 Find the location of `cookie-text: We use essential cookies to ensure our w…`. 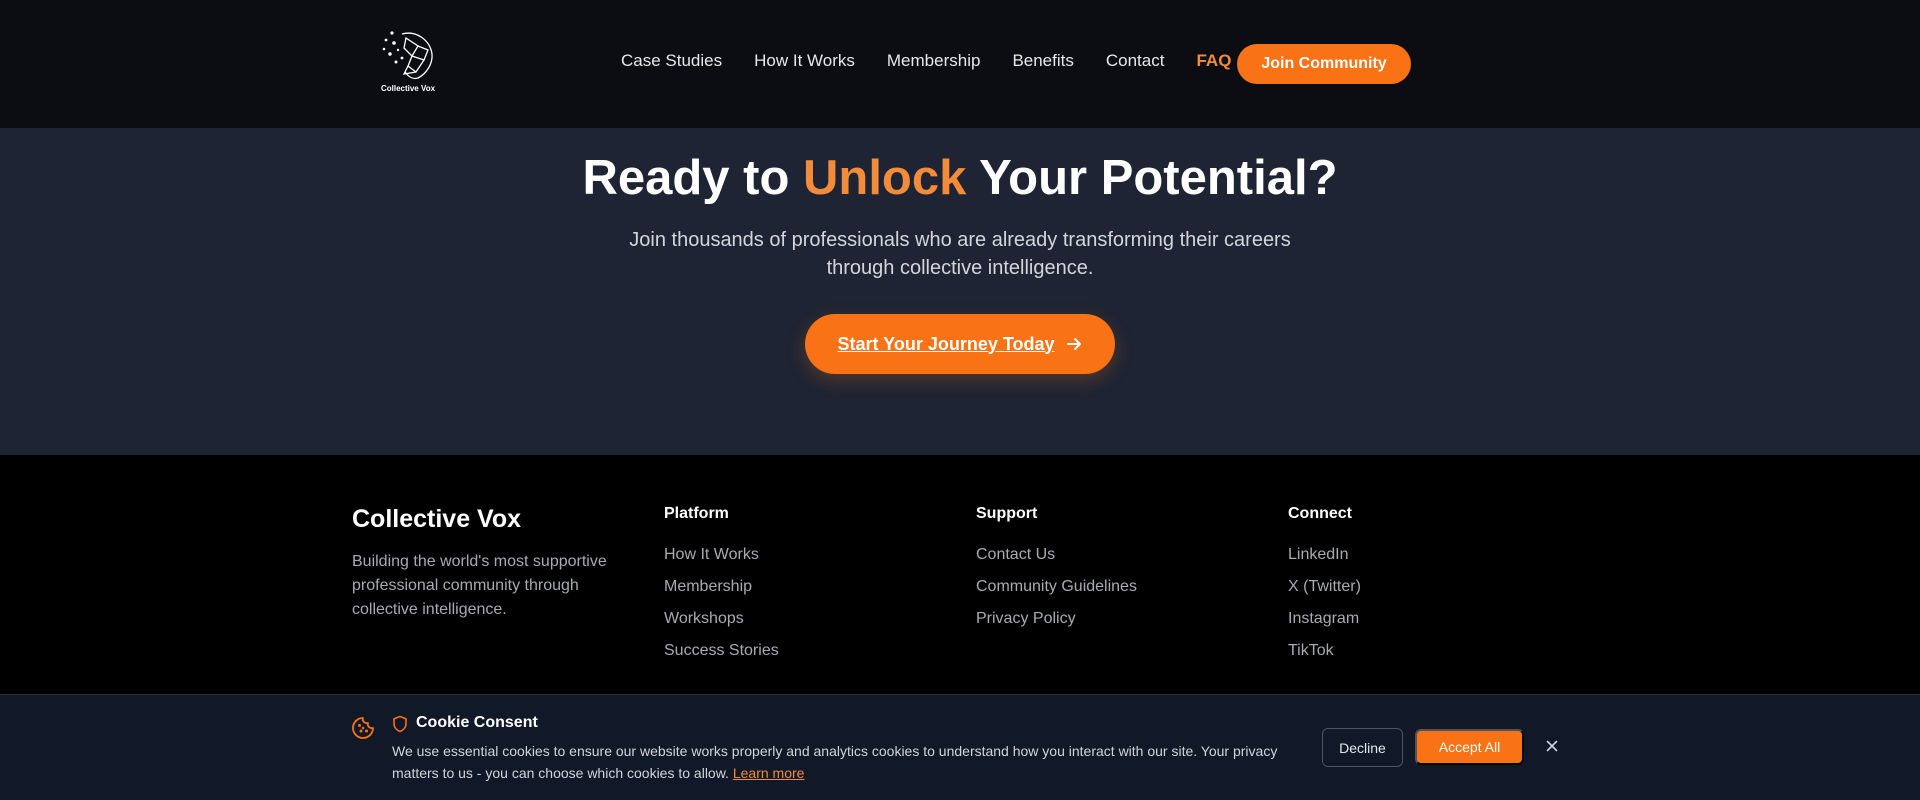

cookie-text: We use essential cookies to ensure our w… is located at coordinates (842, 762).